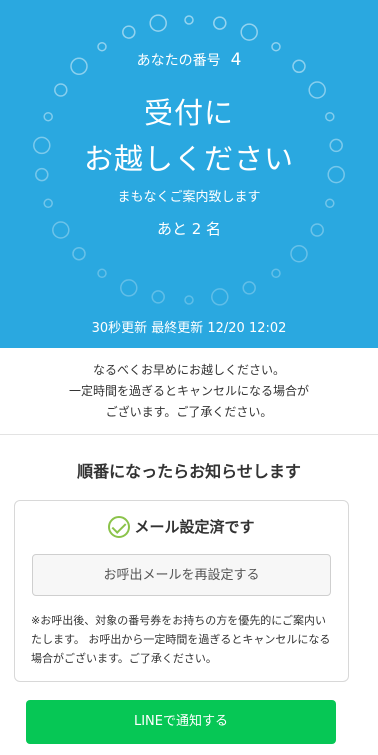 The width and height of the screenshot is (378, 755). I want to click on notice-line: ございます。ご了承ください。, so click(189, 412).